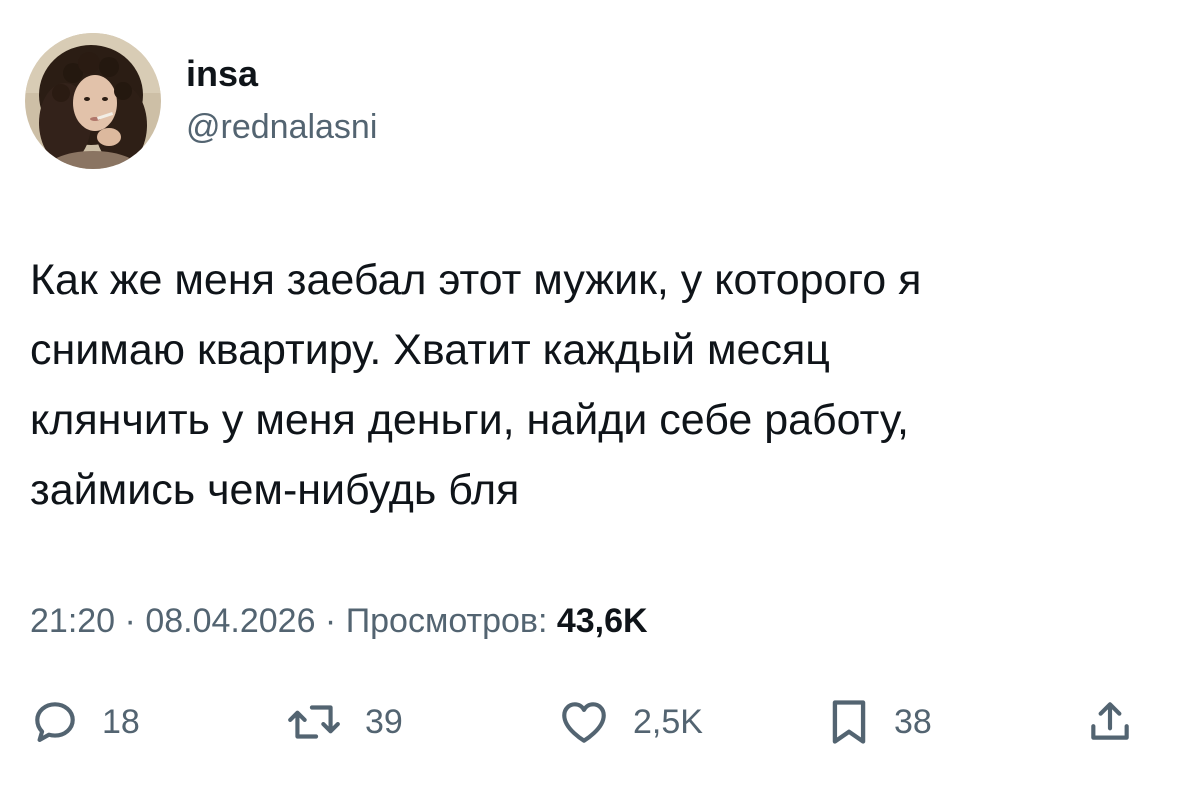 The width and height of the screenshot is (1179, 786). What do you see at coordinates (344, 722) in the screenshot?
I see `retweet-button: 39` at bounding box center [344, 722].